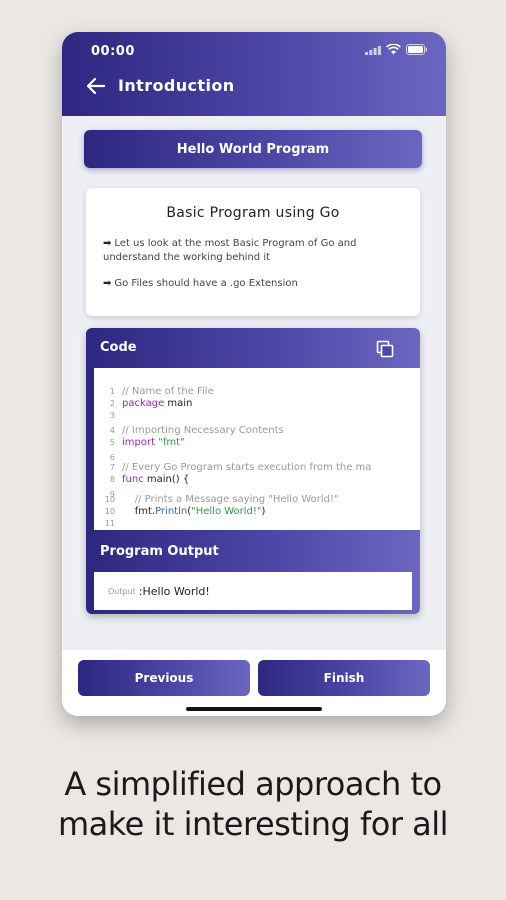 Image resolution: width=506 pixels, height=900 pixels. I want to click on code-token: import, so click(139, 442).